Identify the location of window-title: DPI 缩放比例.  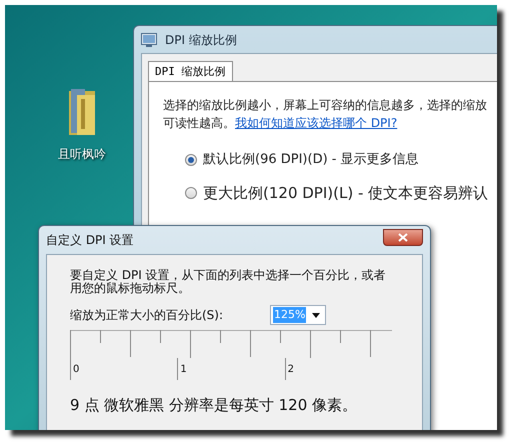
(201, 40).